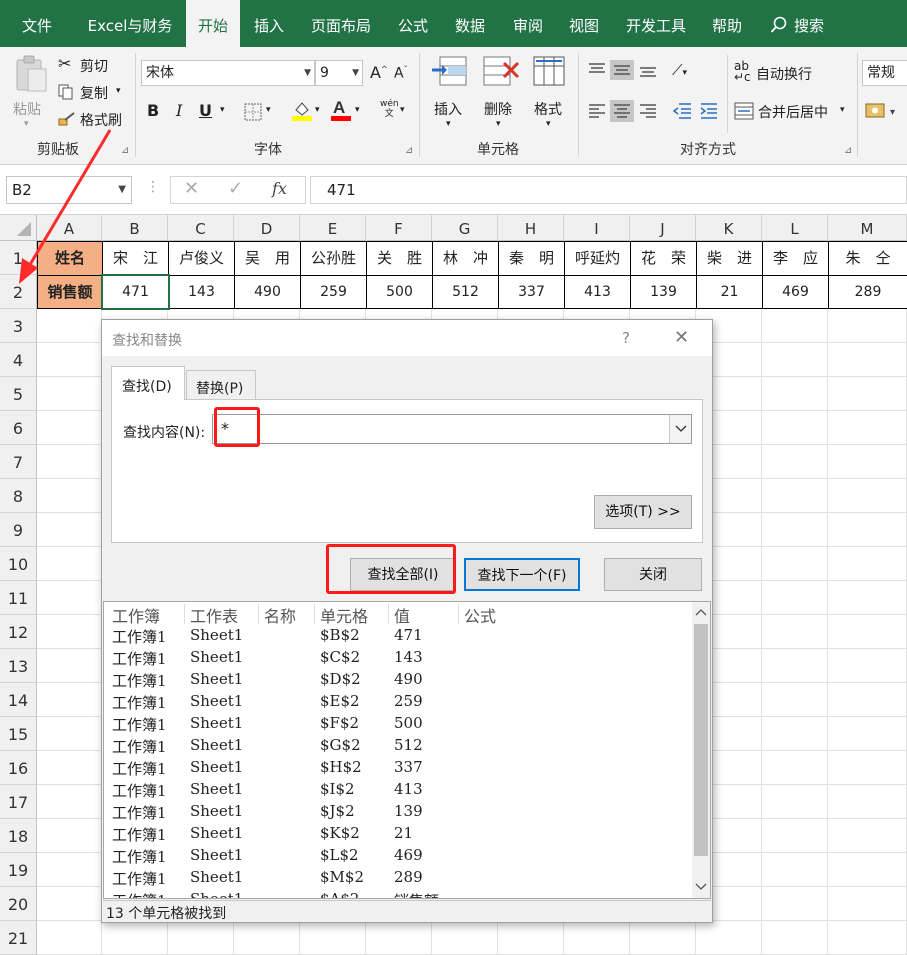 Image resolution: width=907 pixels, height=955 pixels. I want to click on sales-cell: 289, so click(867, 292).